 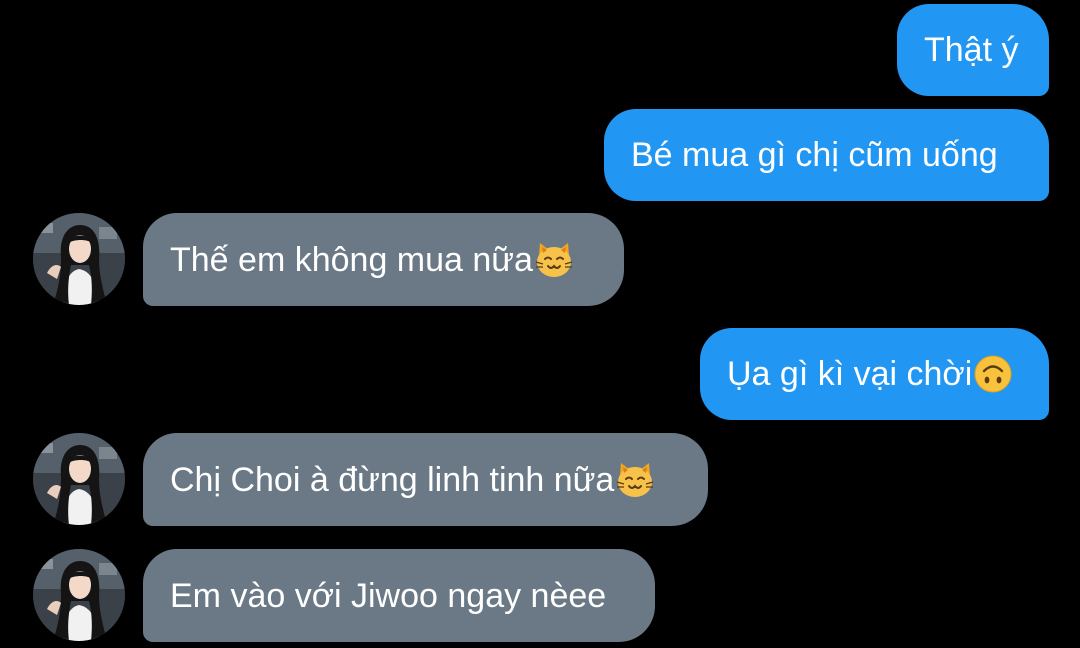 I want to click on message-text: Em vào với Jiwoo ngay nèee, so click(x=388, y=595).